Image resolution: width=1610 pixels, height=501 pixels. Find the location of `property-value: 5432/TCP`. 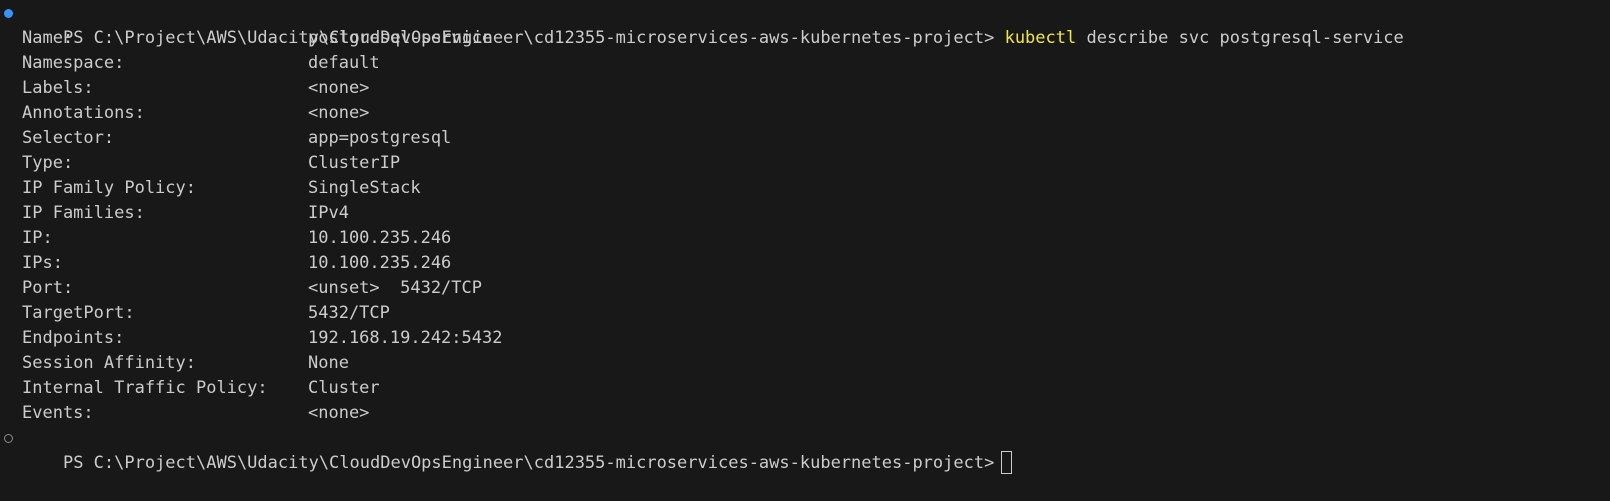

property-value: 5432/TCP is located at coordinates (349, 313).